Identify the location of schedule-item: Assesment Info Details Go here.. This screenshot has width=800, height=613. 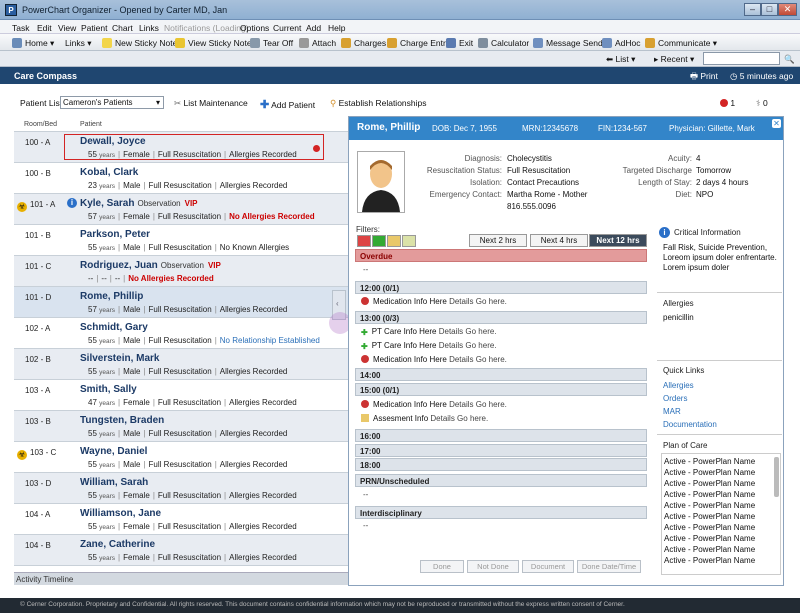
(424, 418).